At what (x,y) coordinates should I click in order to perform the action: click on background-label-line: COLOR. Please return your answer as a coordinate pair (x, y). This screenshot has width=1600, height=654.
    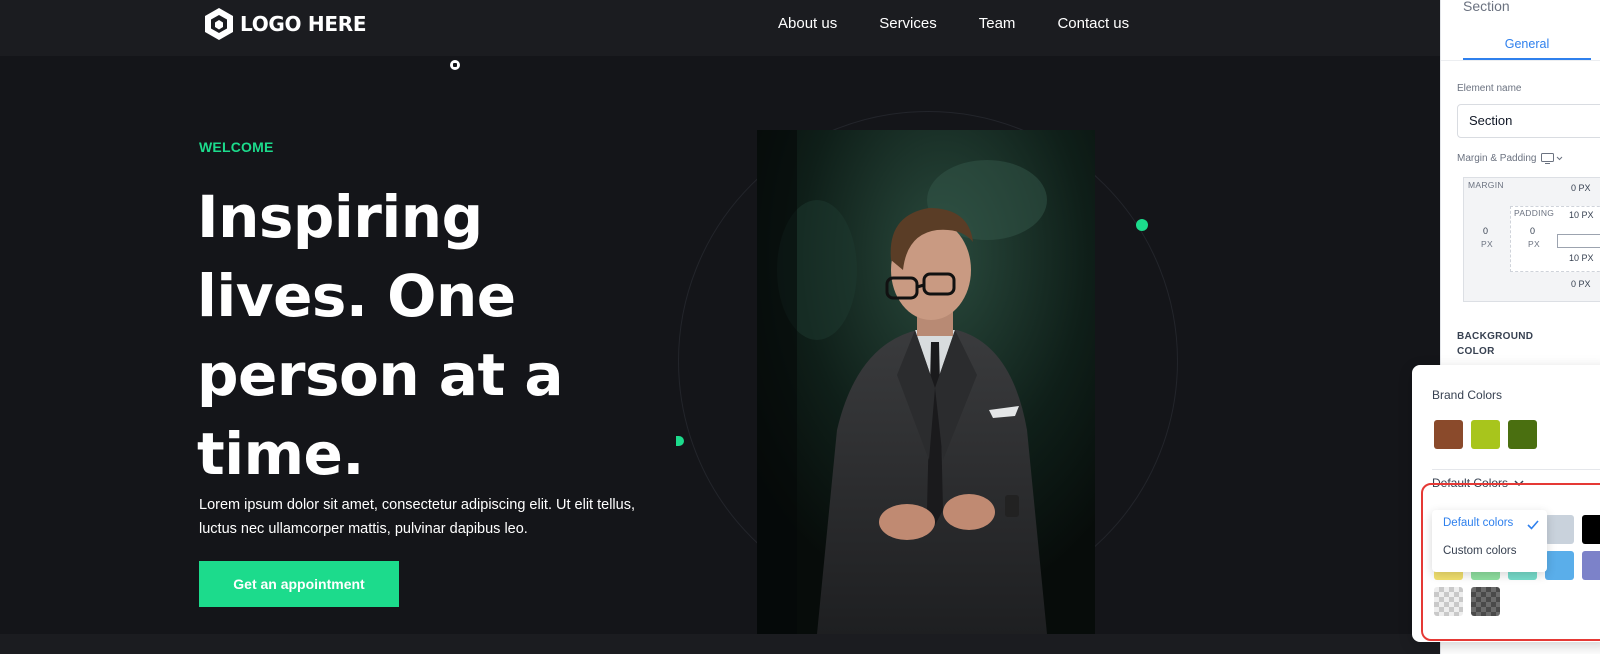
    Looking at the image, I should click on (1476, 351).